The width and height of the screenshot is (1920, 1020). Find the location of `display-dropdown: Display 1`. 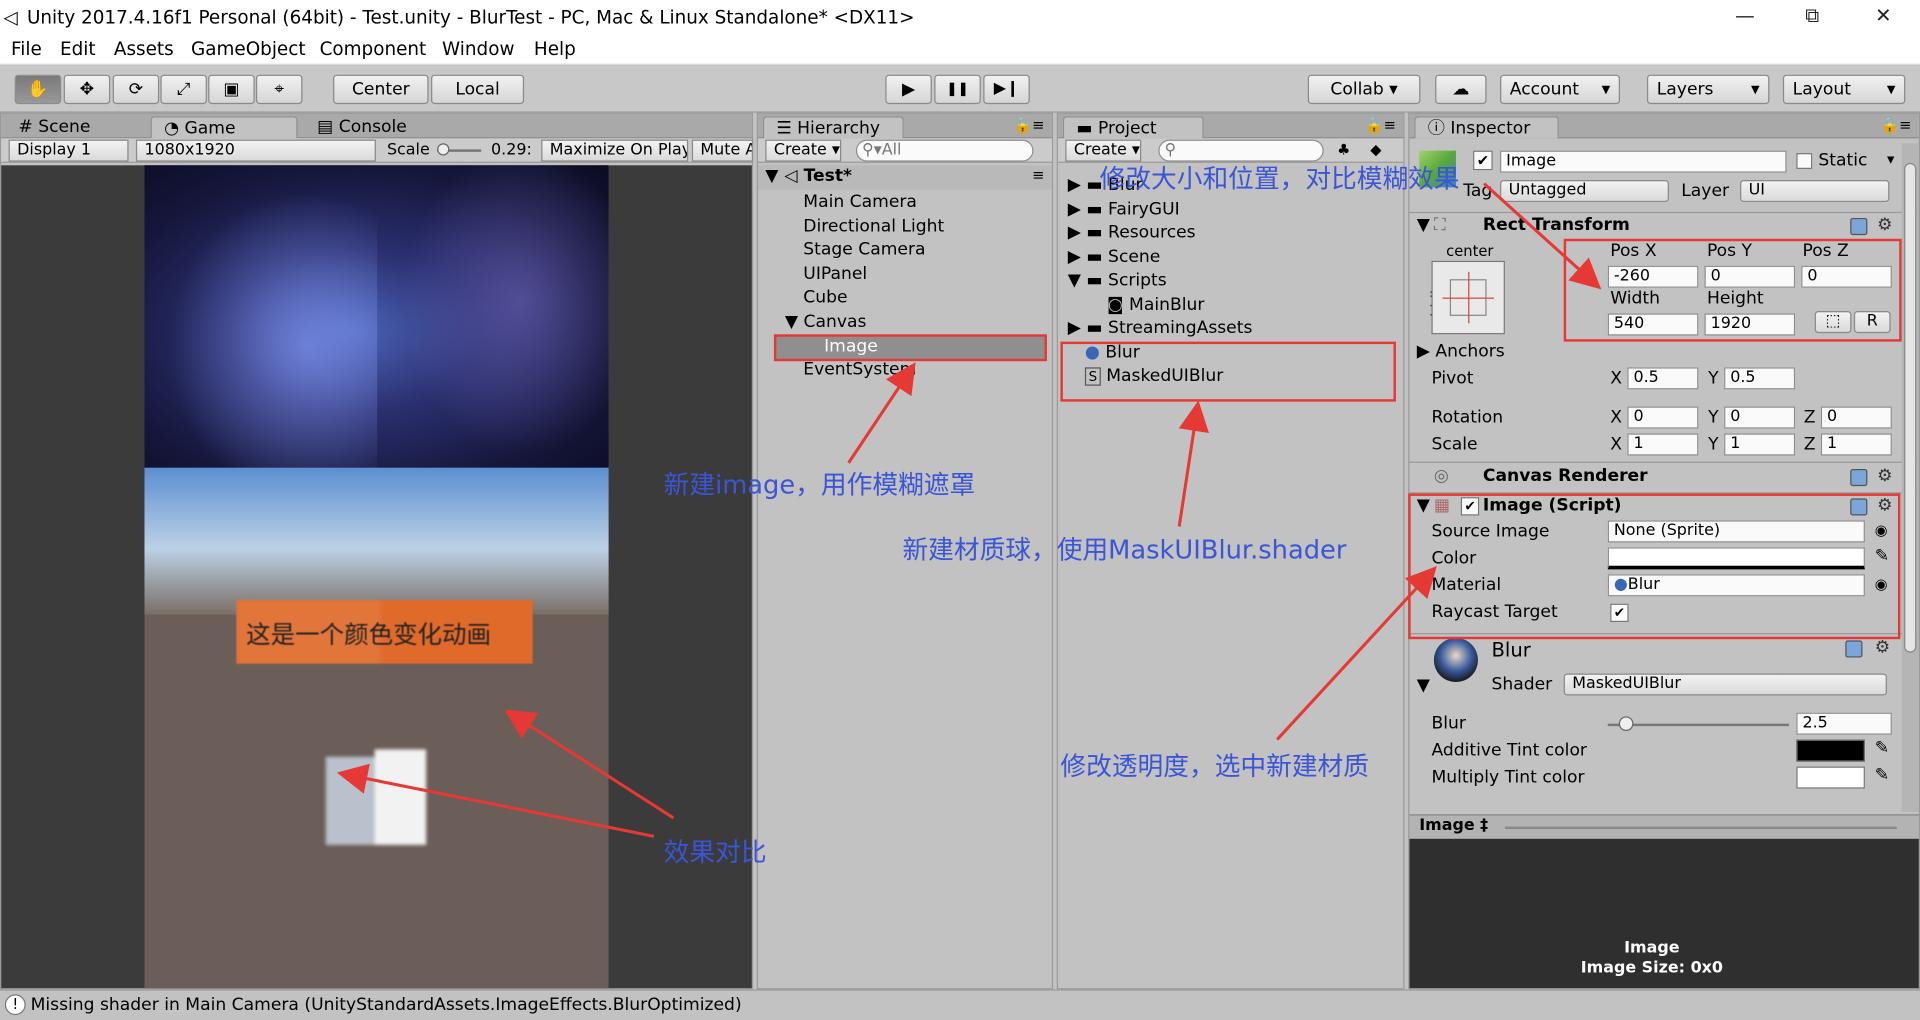

display-dropdown: Display 1 is located at coordinates (68, 150).